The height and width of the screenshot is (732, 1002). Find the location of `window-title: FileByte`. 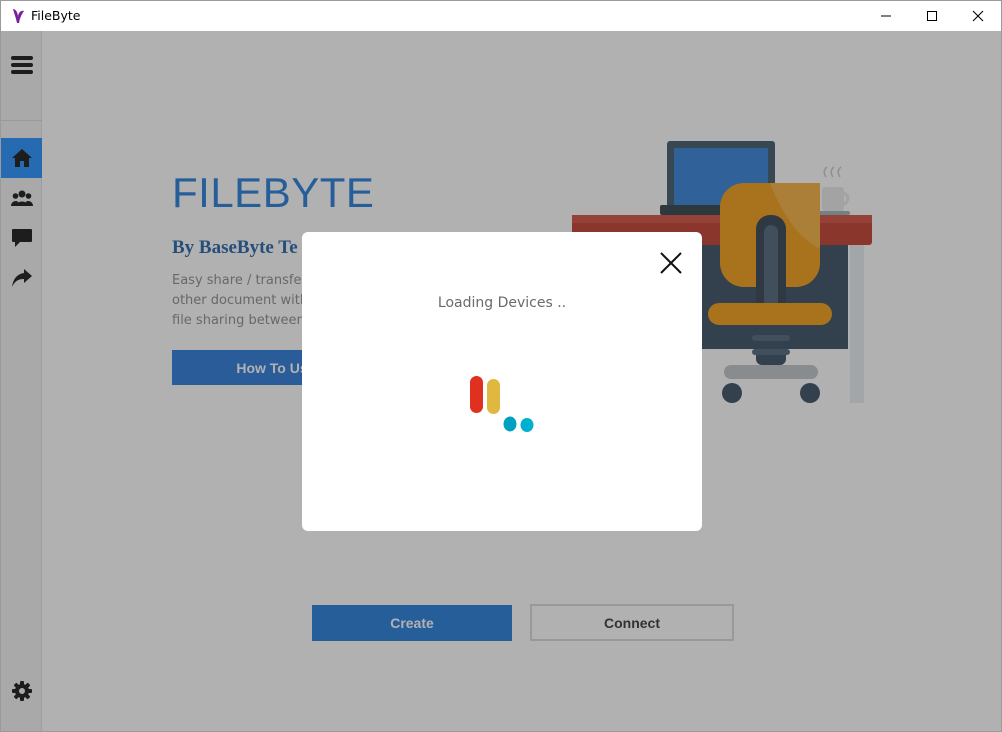

window-title: FileByte is located at coordinates (56, 15).